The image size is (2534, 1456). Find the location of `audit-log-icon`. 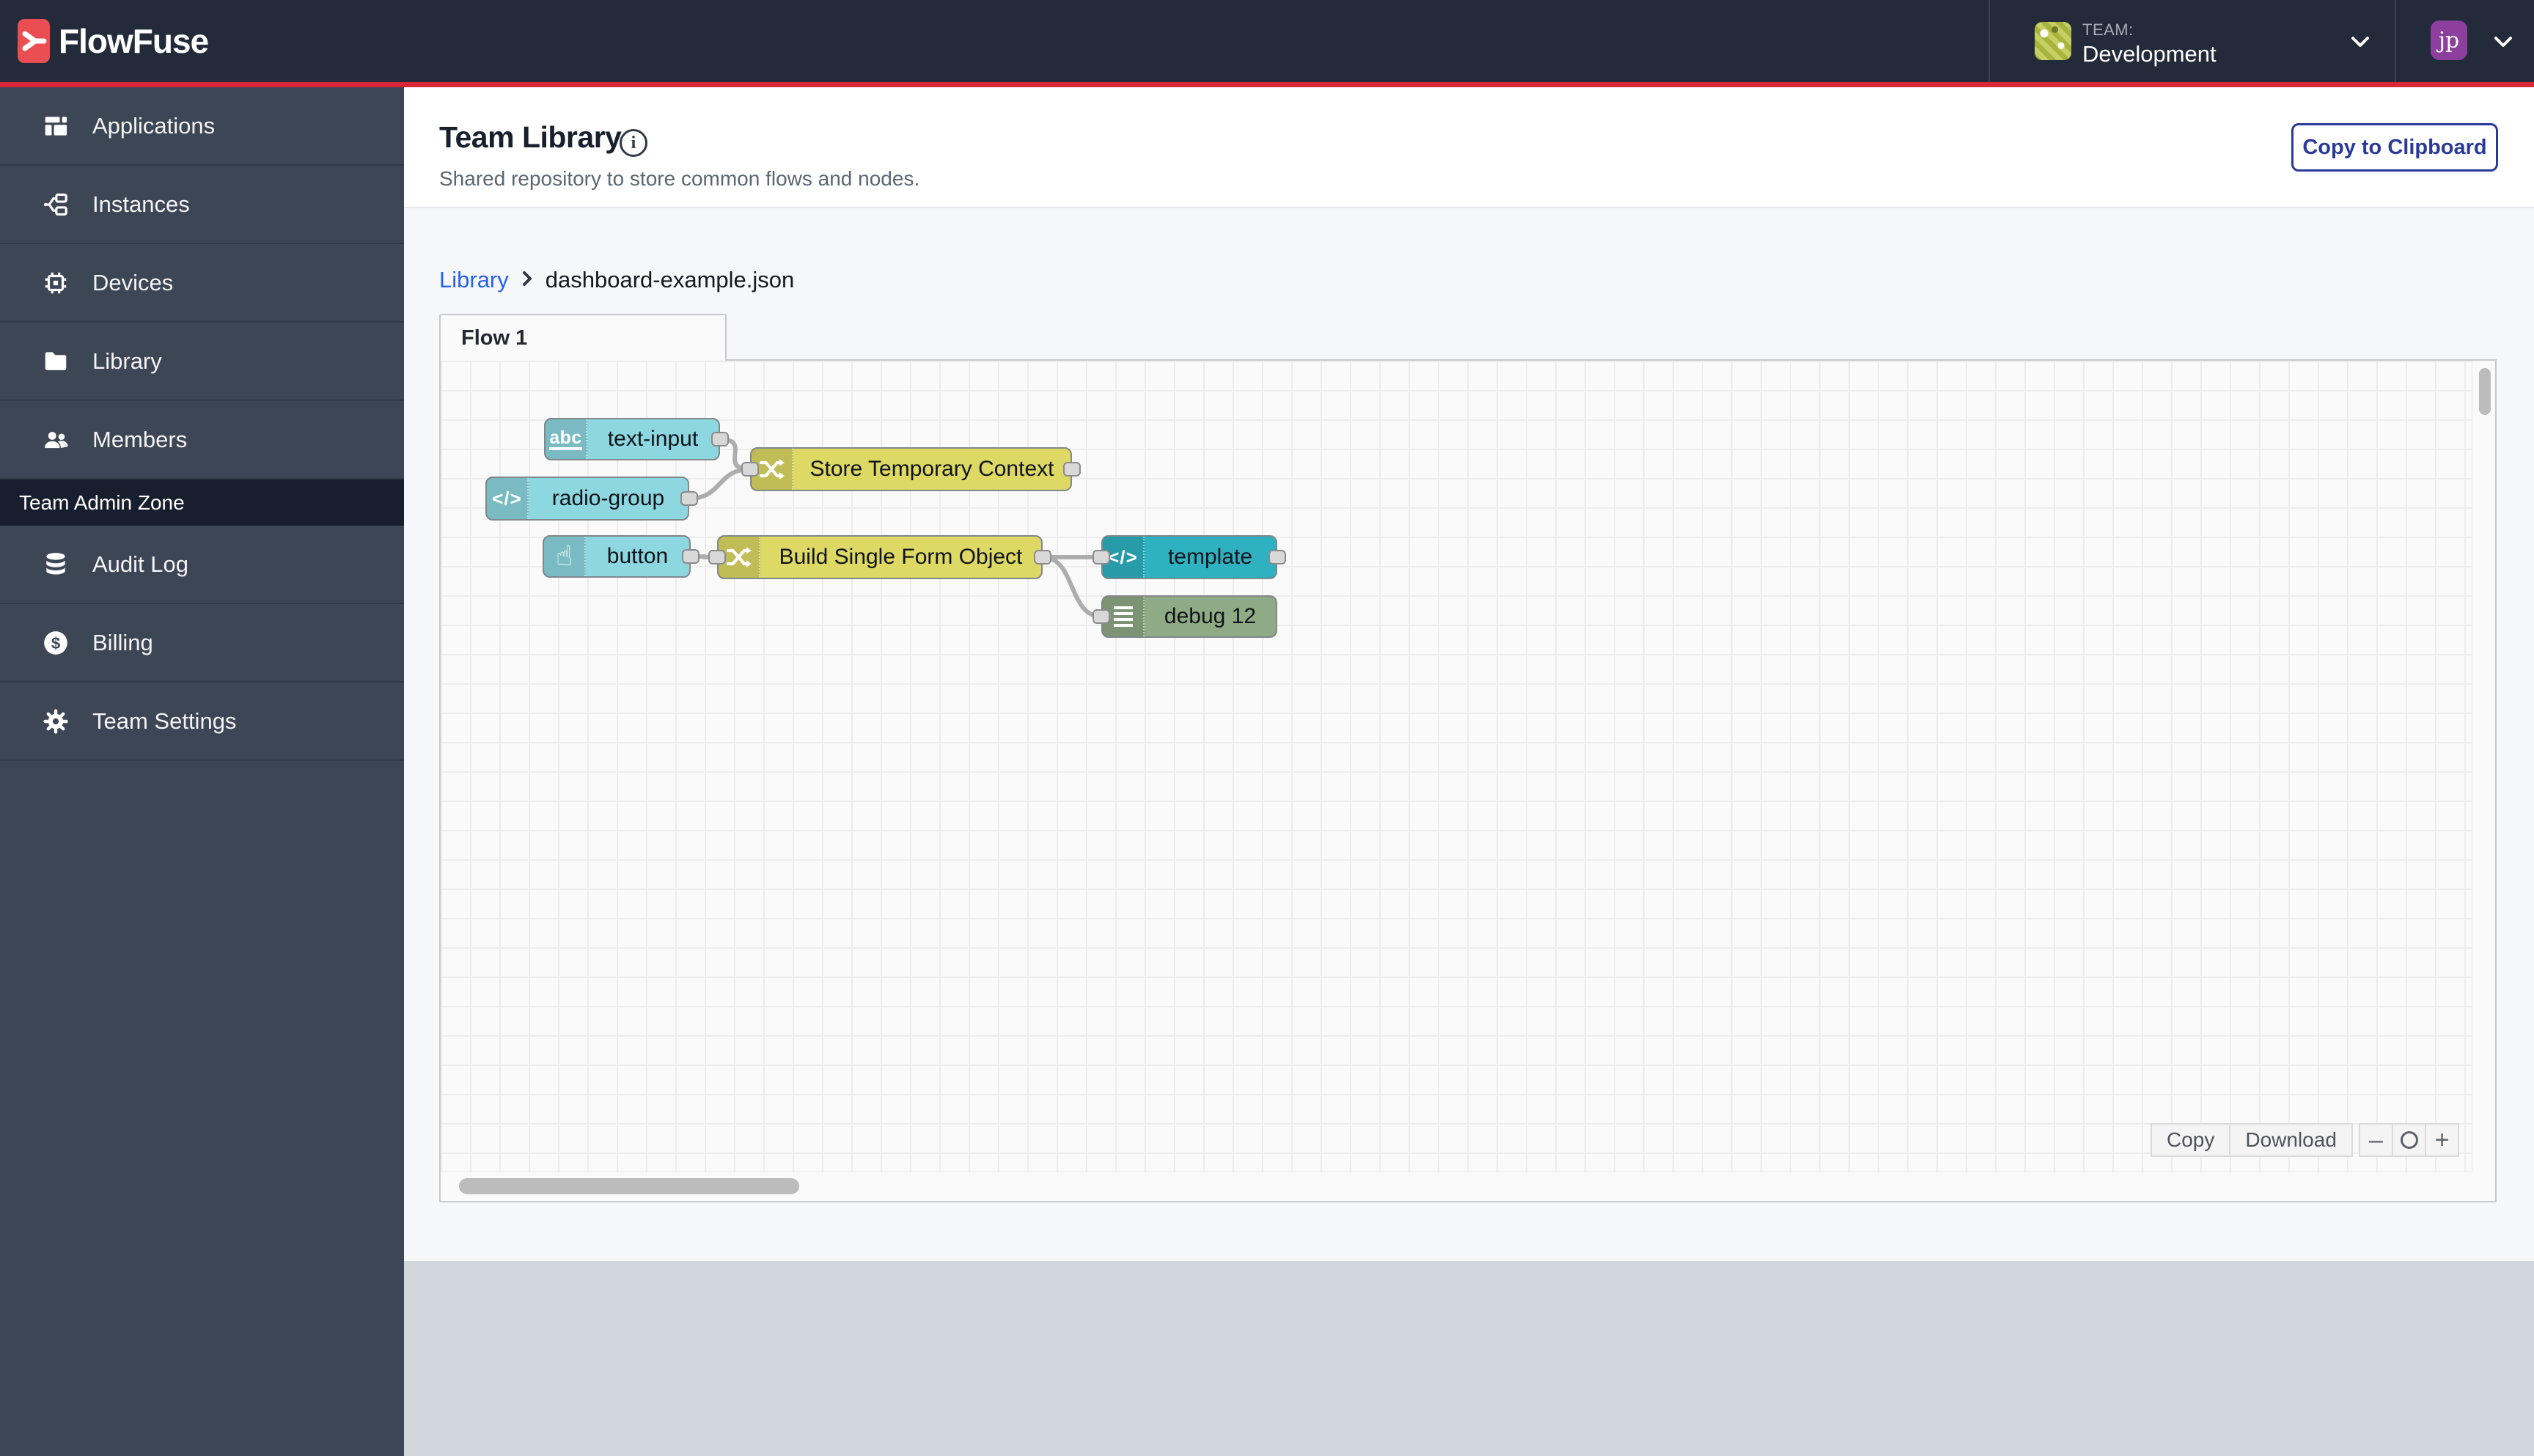

audit-log-icon is located at coordinates (55, 564).